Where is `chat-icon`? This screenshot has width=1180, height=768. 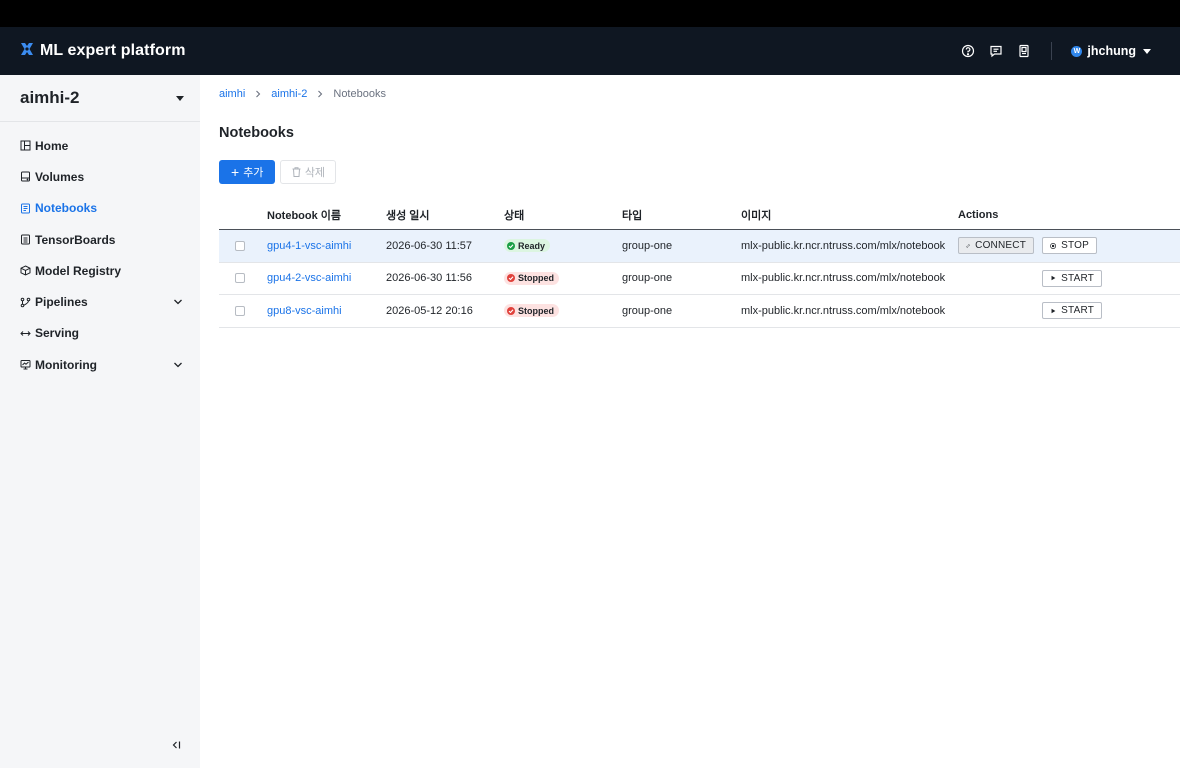 chat-icon is located at coordinates (996, 51).